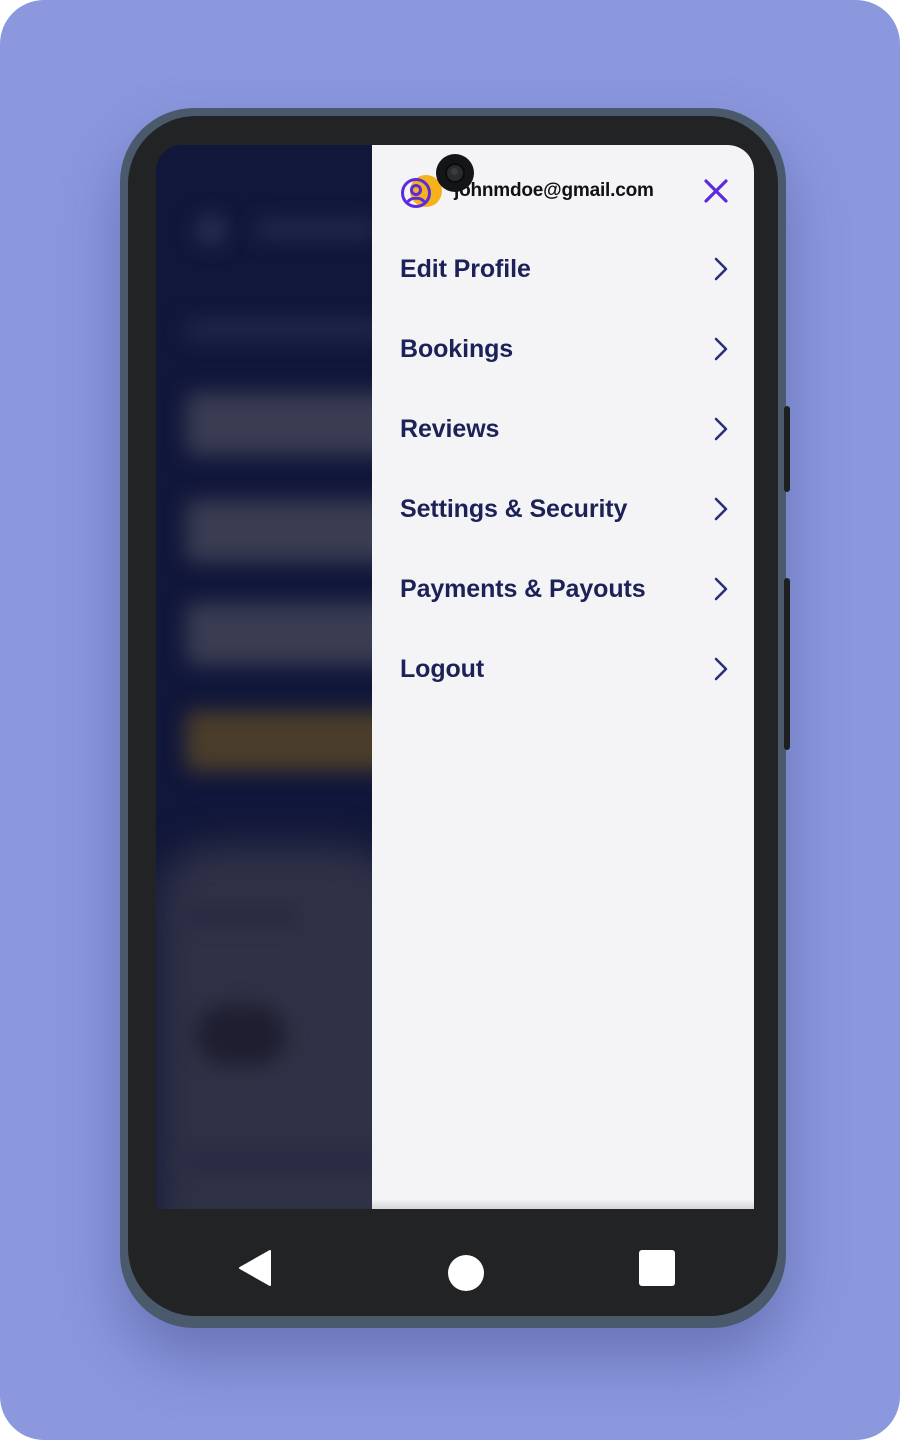  I want to click on user-circle-icon, so click(421, 191).